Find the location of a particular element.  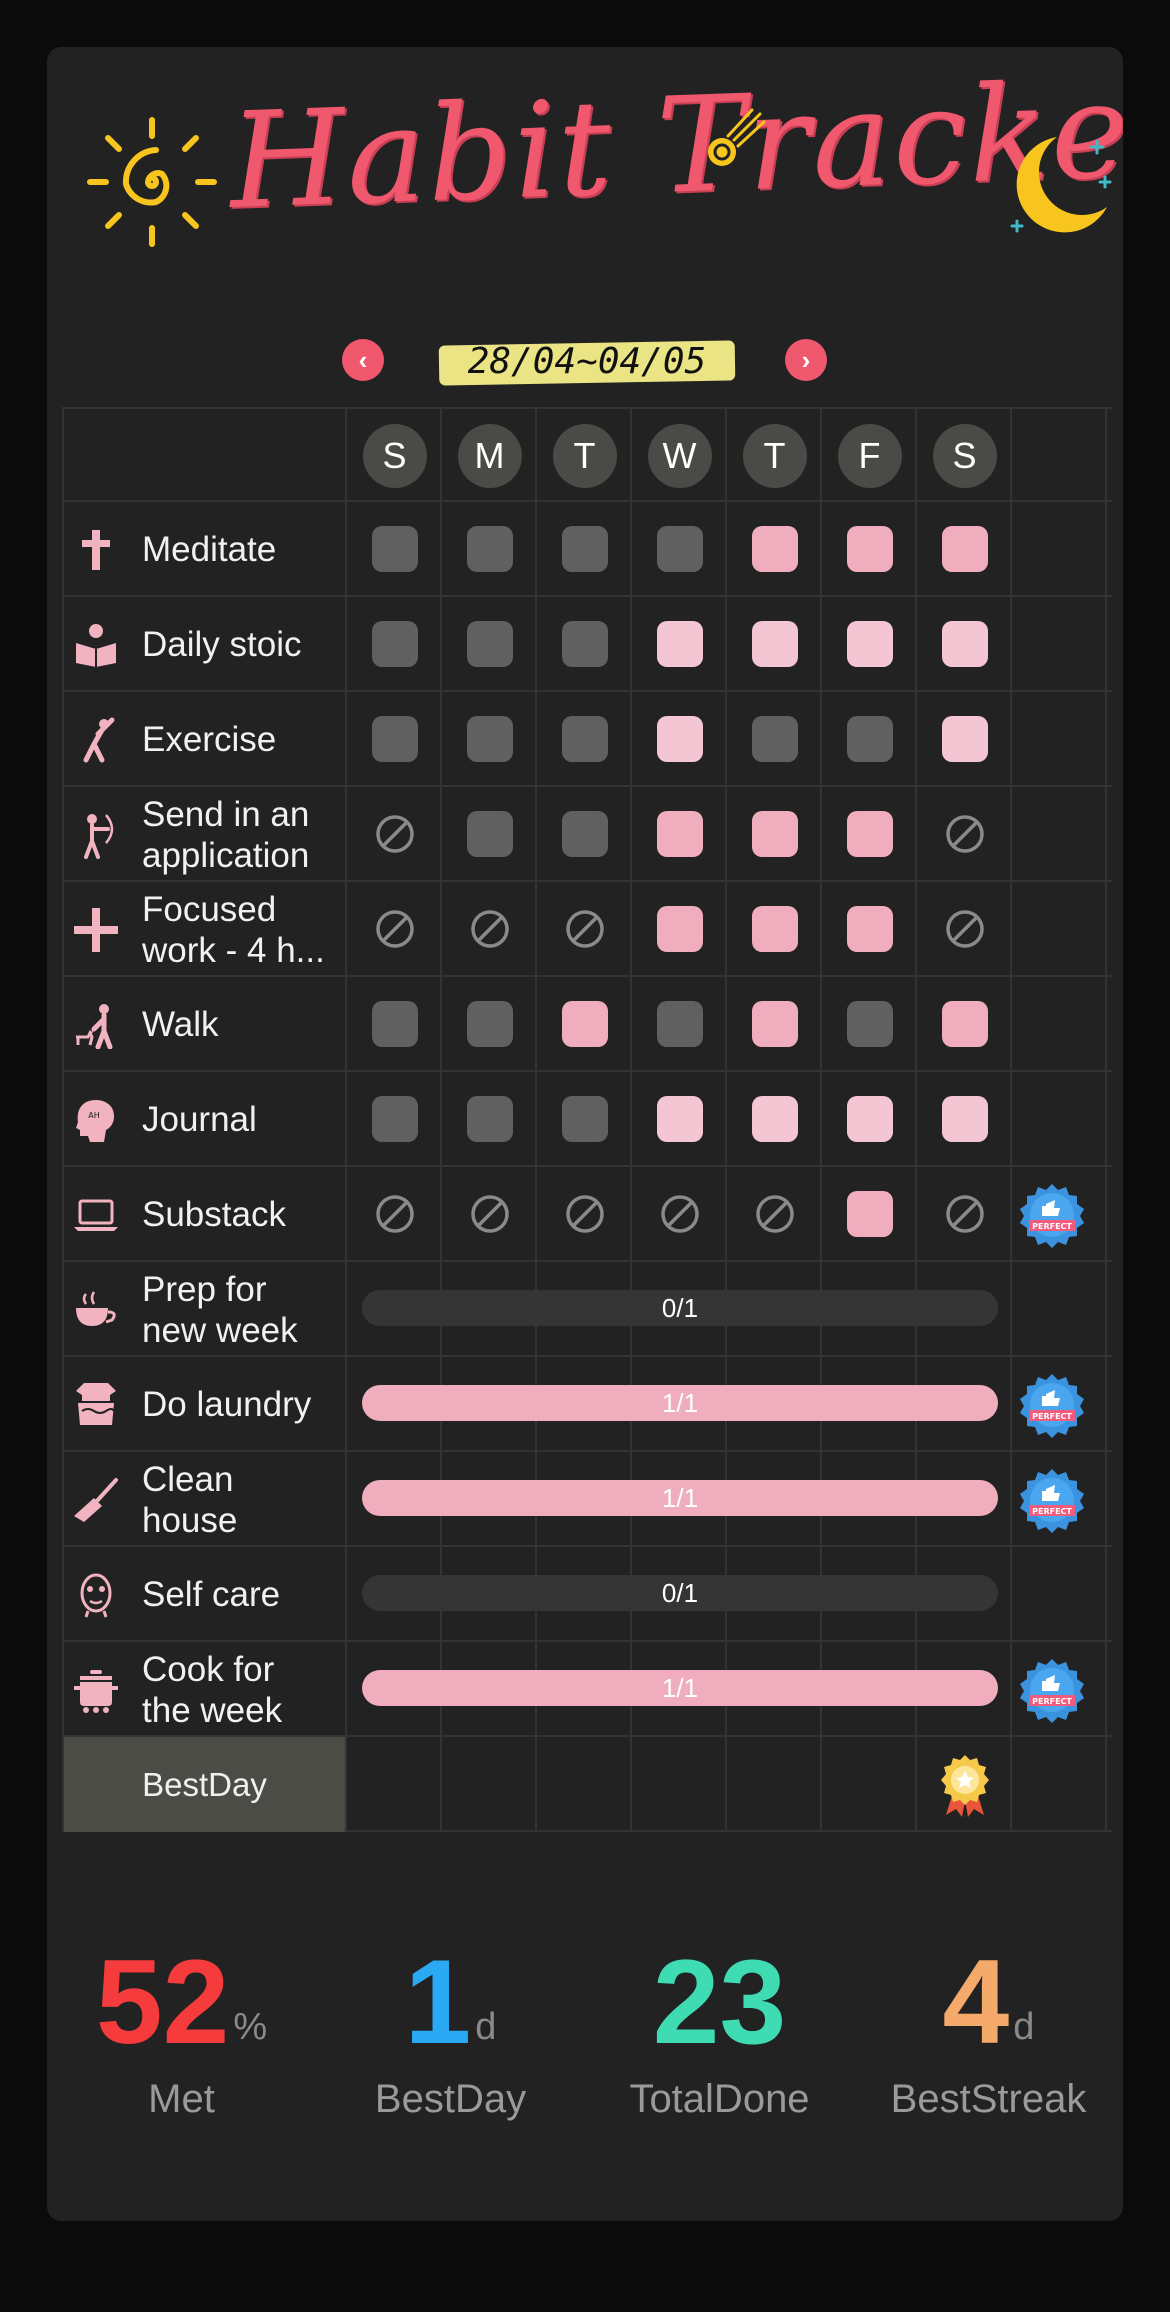

habit-label: Self care is located at coordinates (242, 1594).